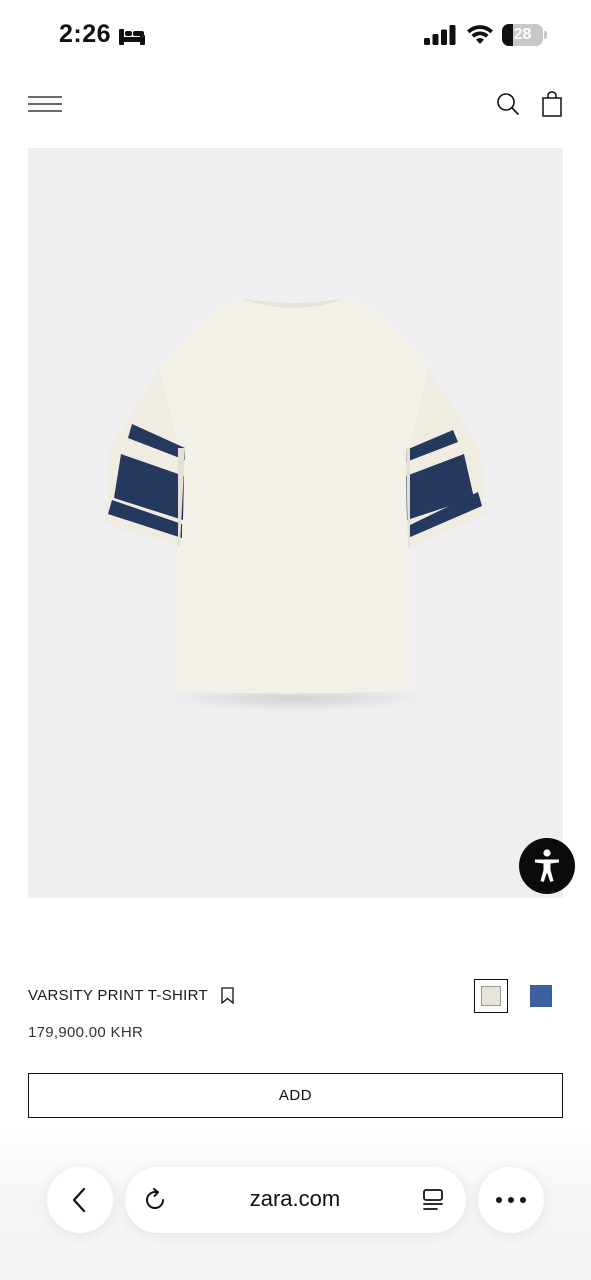  I want to click on product-price: 179,900.00 KHR, so click(86, 1032).